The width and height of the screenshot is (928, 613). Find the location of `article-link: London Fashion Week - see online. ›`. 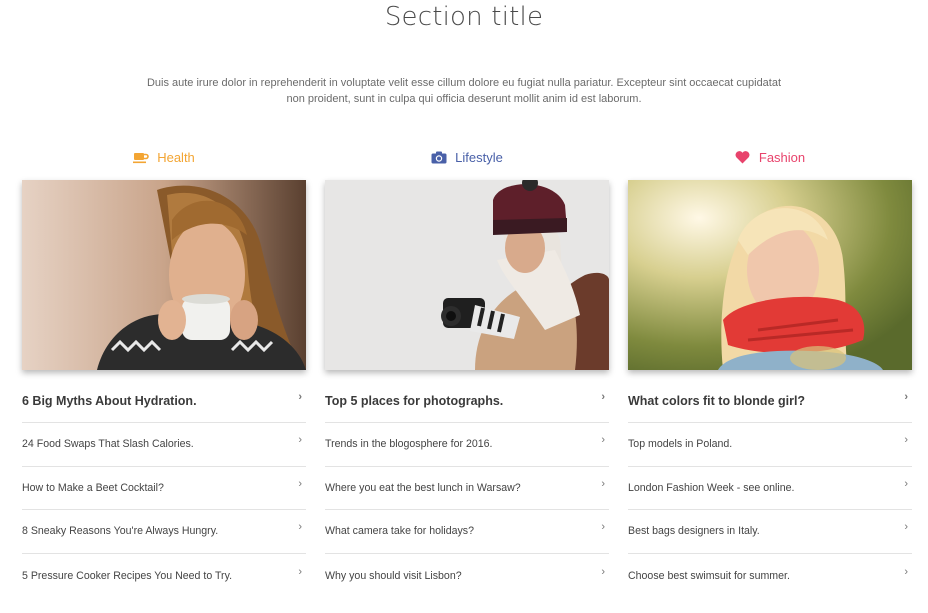

article-link: London Fashion Week - see online. › is located at coordinates (770, 489).